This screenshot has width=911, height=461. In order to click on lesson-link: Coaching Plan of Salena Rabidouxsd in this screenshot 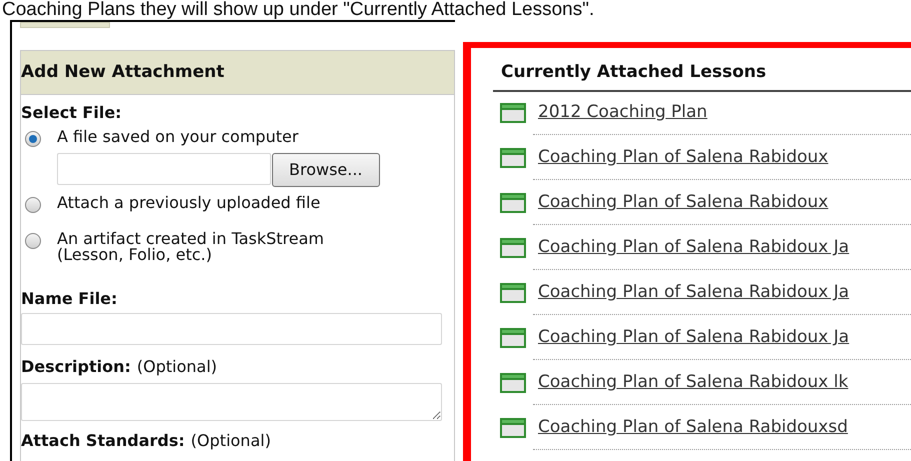, I will do `click(693, 428)`.